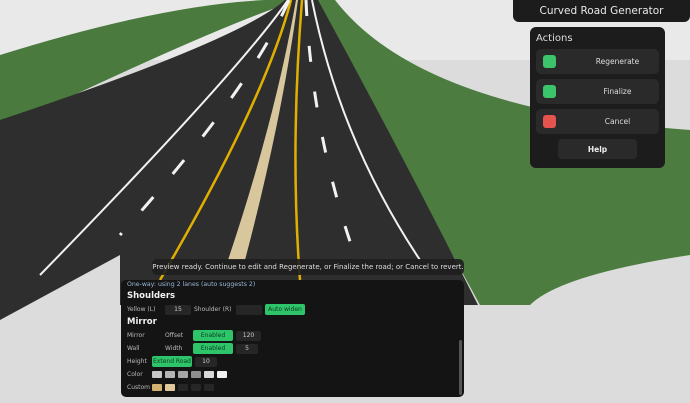 This screenshot has width=690, height=403. What do you see at coordinates (141, 309) in the screenshot?
I see `yellow-label: Yellow (L)` at bounding box center [141, 309].